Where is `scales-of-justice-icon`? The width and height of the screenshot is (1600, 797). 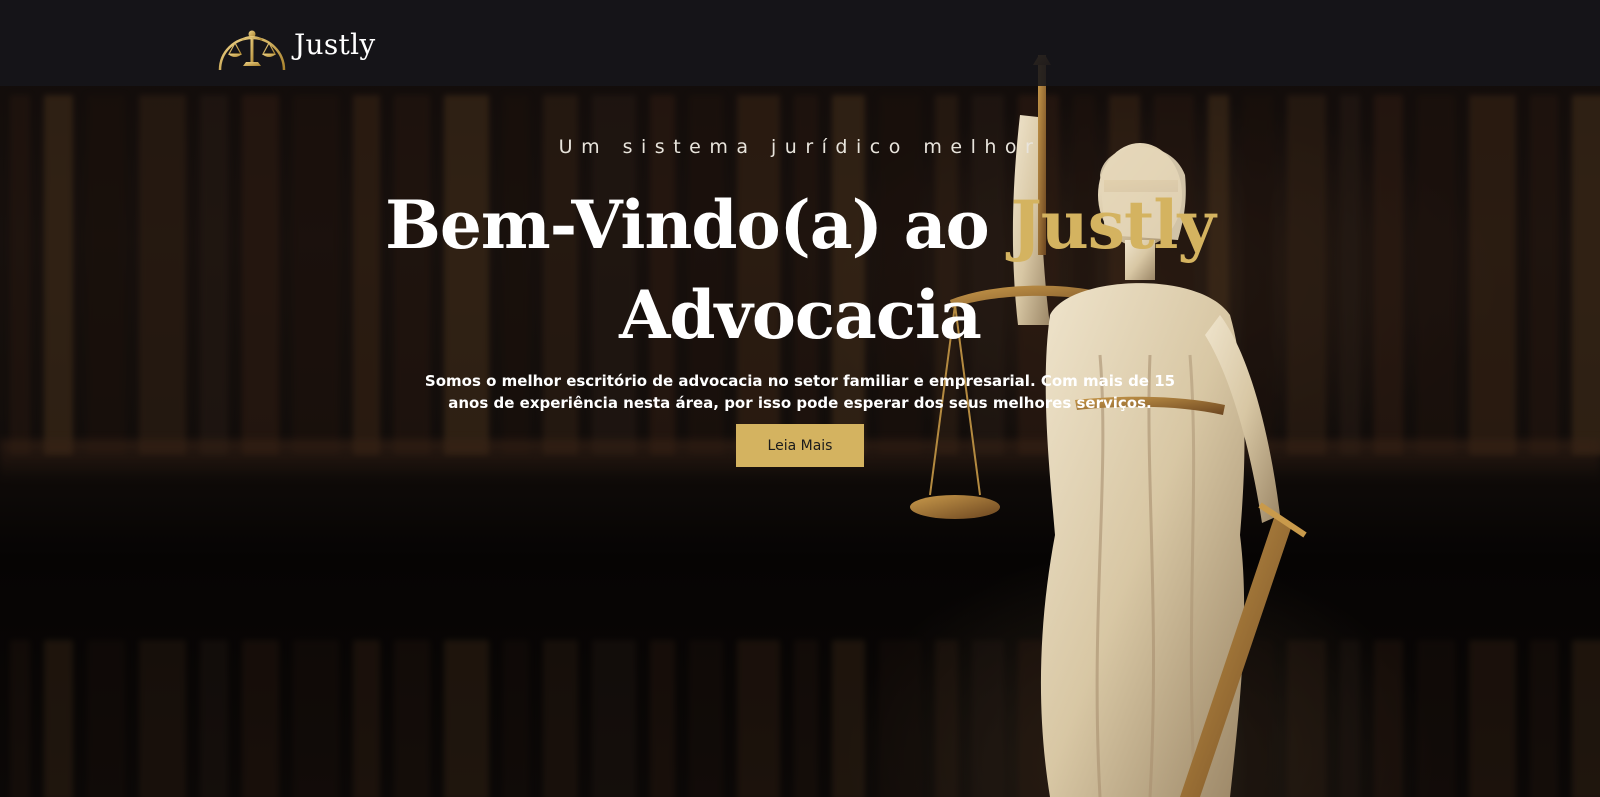
scales-of-justice-icon is located at coordinates (252, 50).